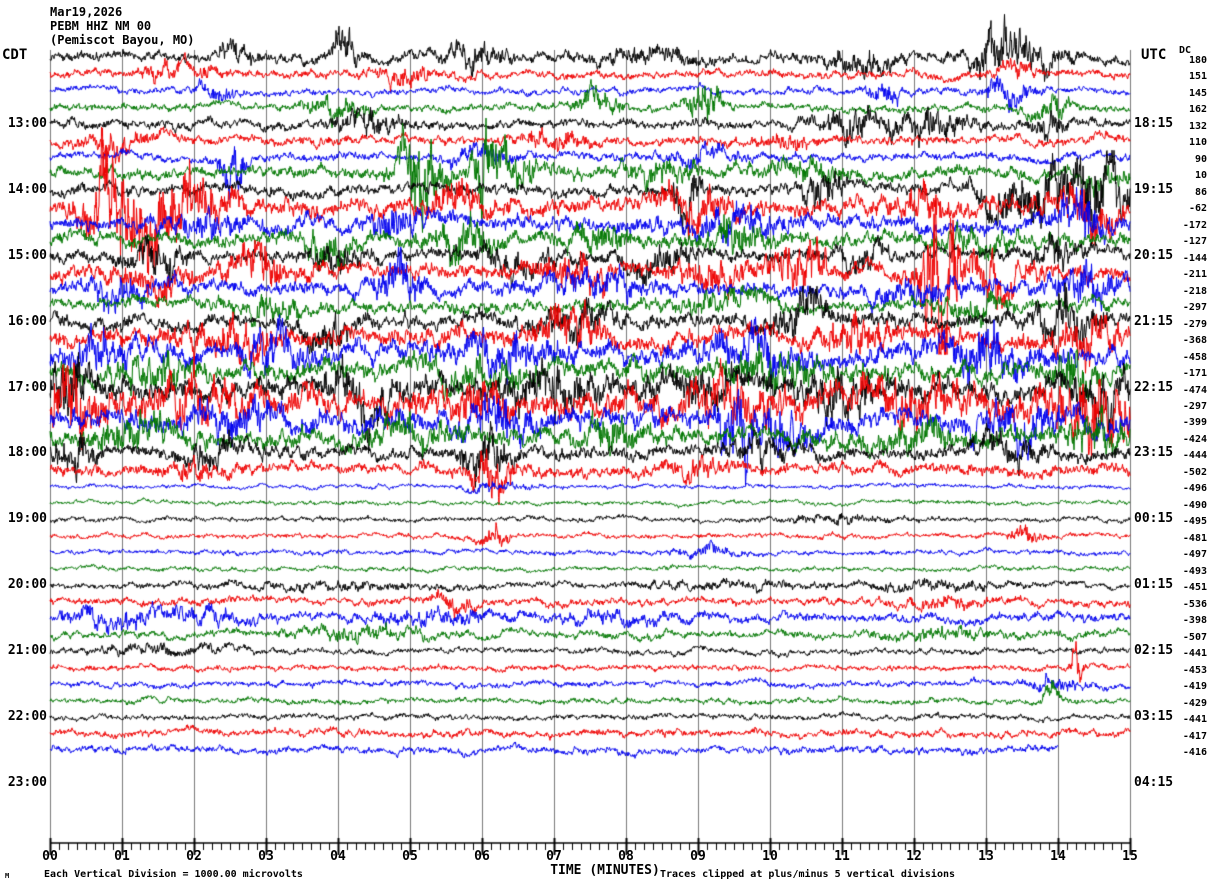  Describe the element at coordinates (27, 321) in the screenshot. I see `cdt-hour-label: 16:00` at that location.